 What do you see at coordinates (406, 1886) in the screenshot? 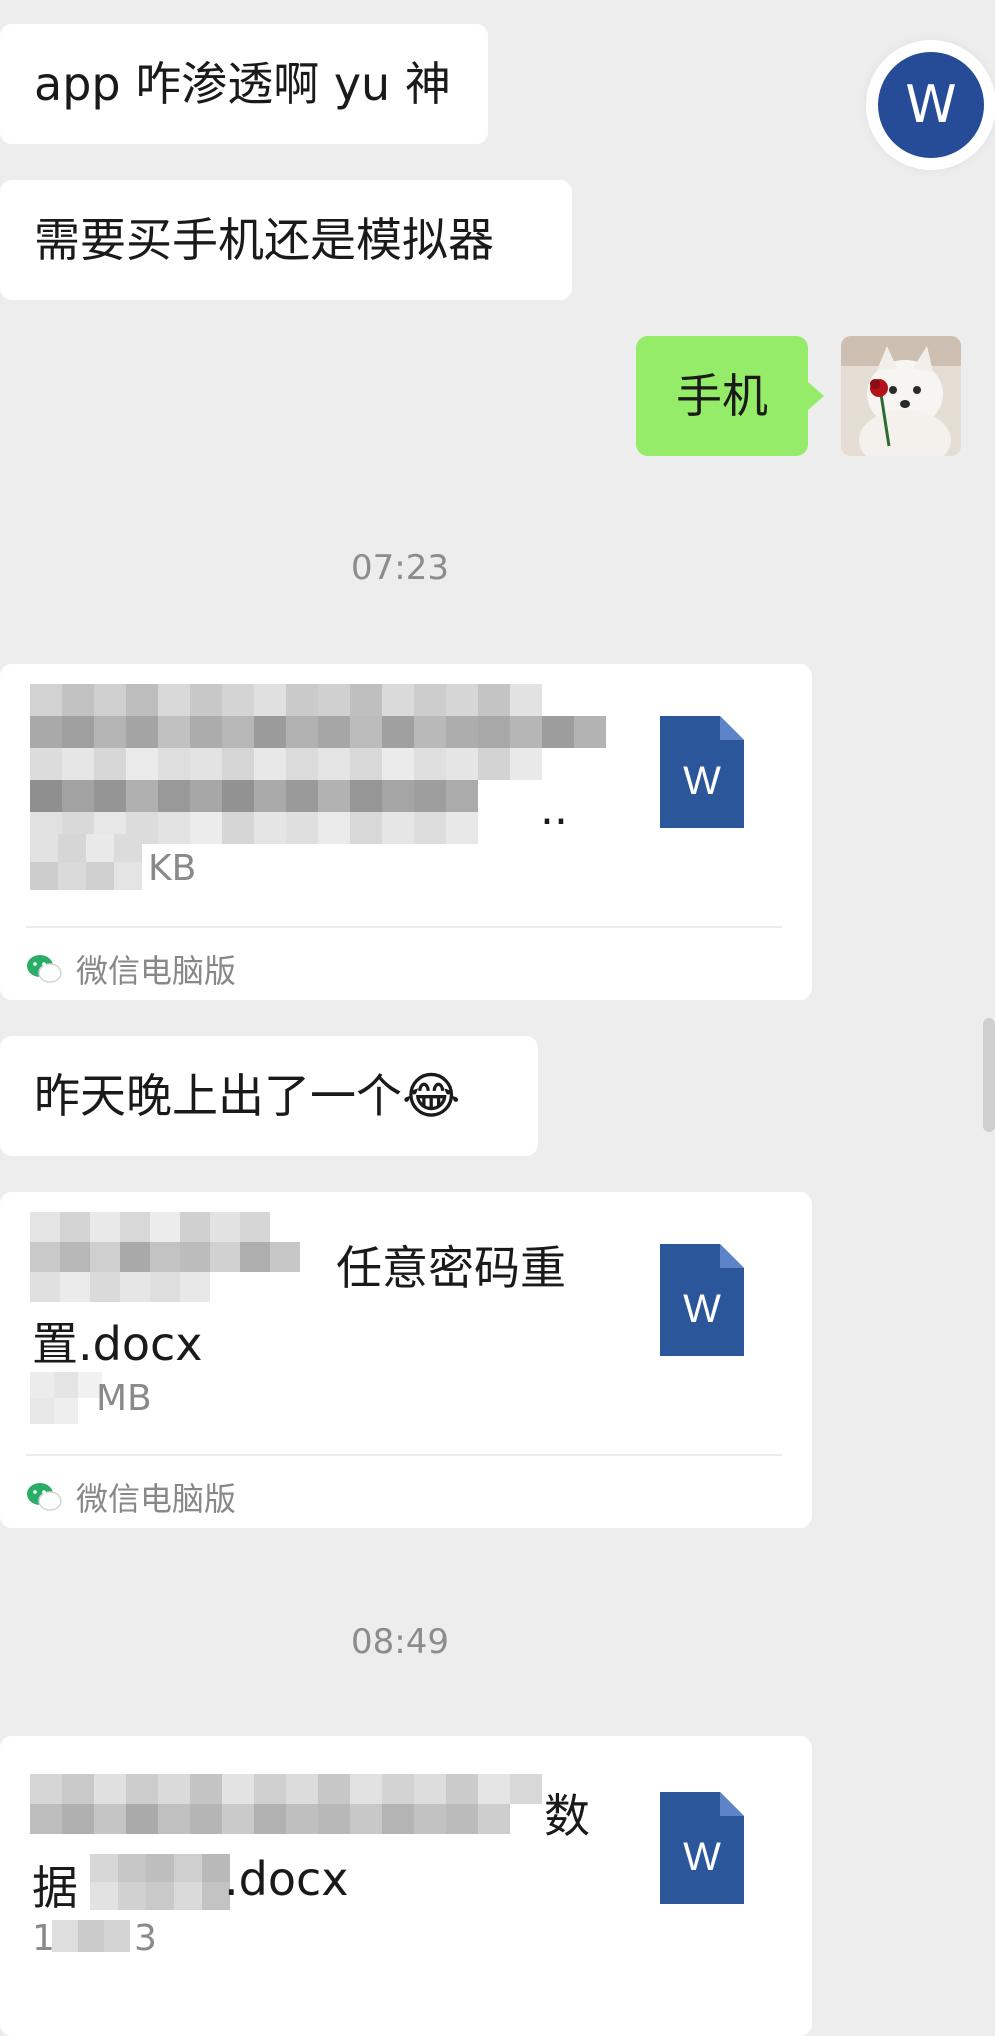
I see `file-message-card: 数 据 .docx 1 3 W` at bounding box center [406, 1886].